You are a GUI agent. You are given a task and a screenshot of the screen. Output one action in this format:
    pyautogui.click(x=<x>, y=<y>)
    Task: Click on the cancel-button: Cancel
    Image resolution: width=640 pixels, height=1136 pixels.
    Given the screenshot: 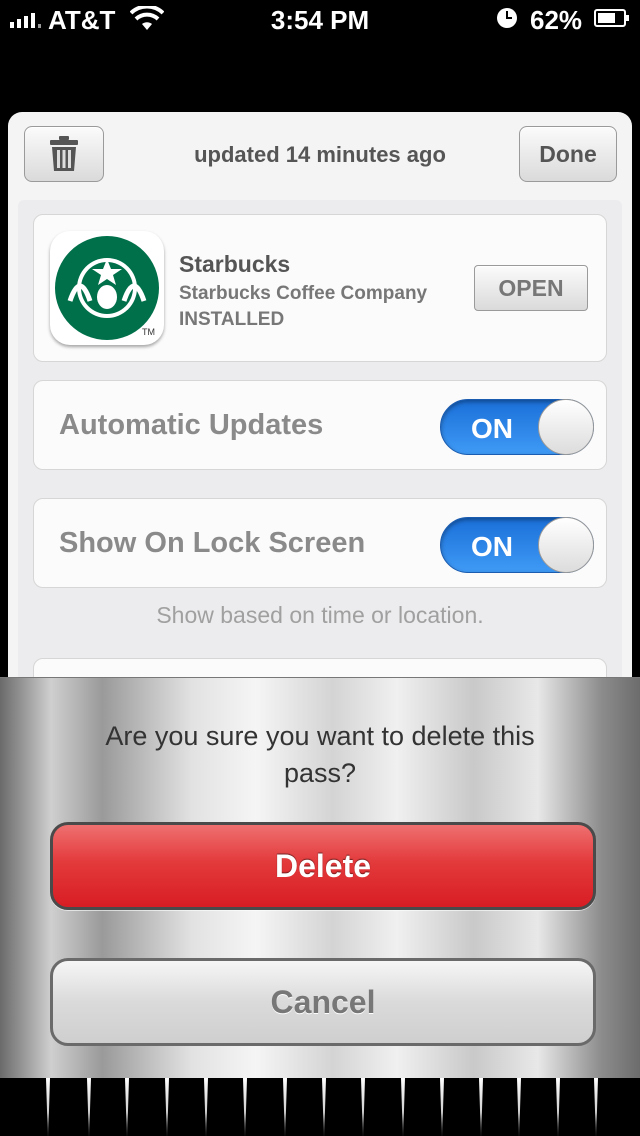 What is the action you would take?
    pyautogui.click(x=323, y=1002)
    